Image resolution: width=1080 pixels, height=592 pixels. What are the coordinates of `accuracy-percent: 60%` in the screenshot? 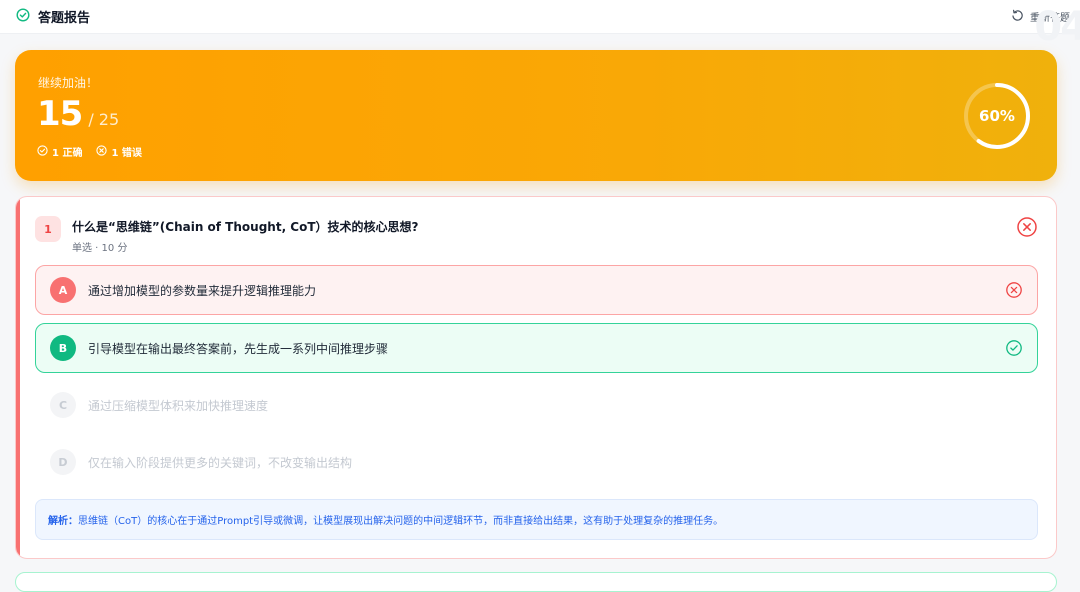 It's located at (997, 116).